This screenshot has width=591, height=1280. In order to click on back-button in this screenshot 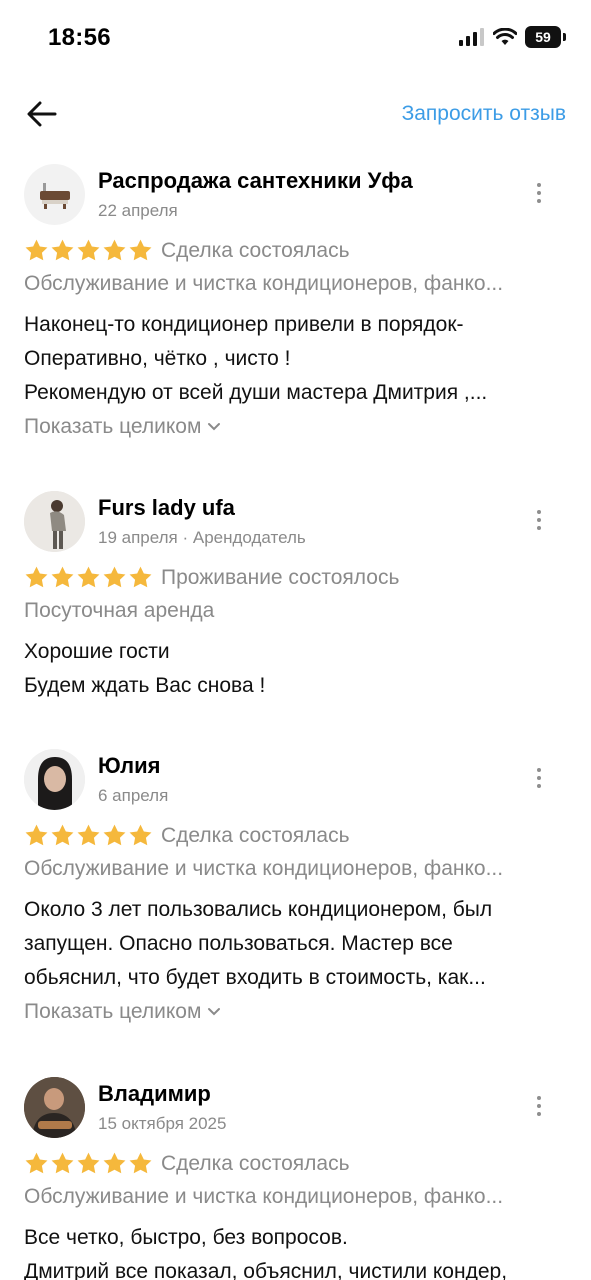, I will do `click(42, 114)`.